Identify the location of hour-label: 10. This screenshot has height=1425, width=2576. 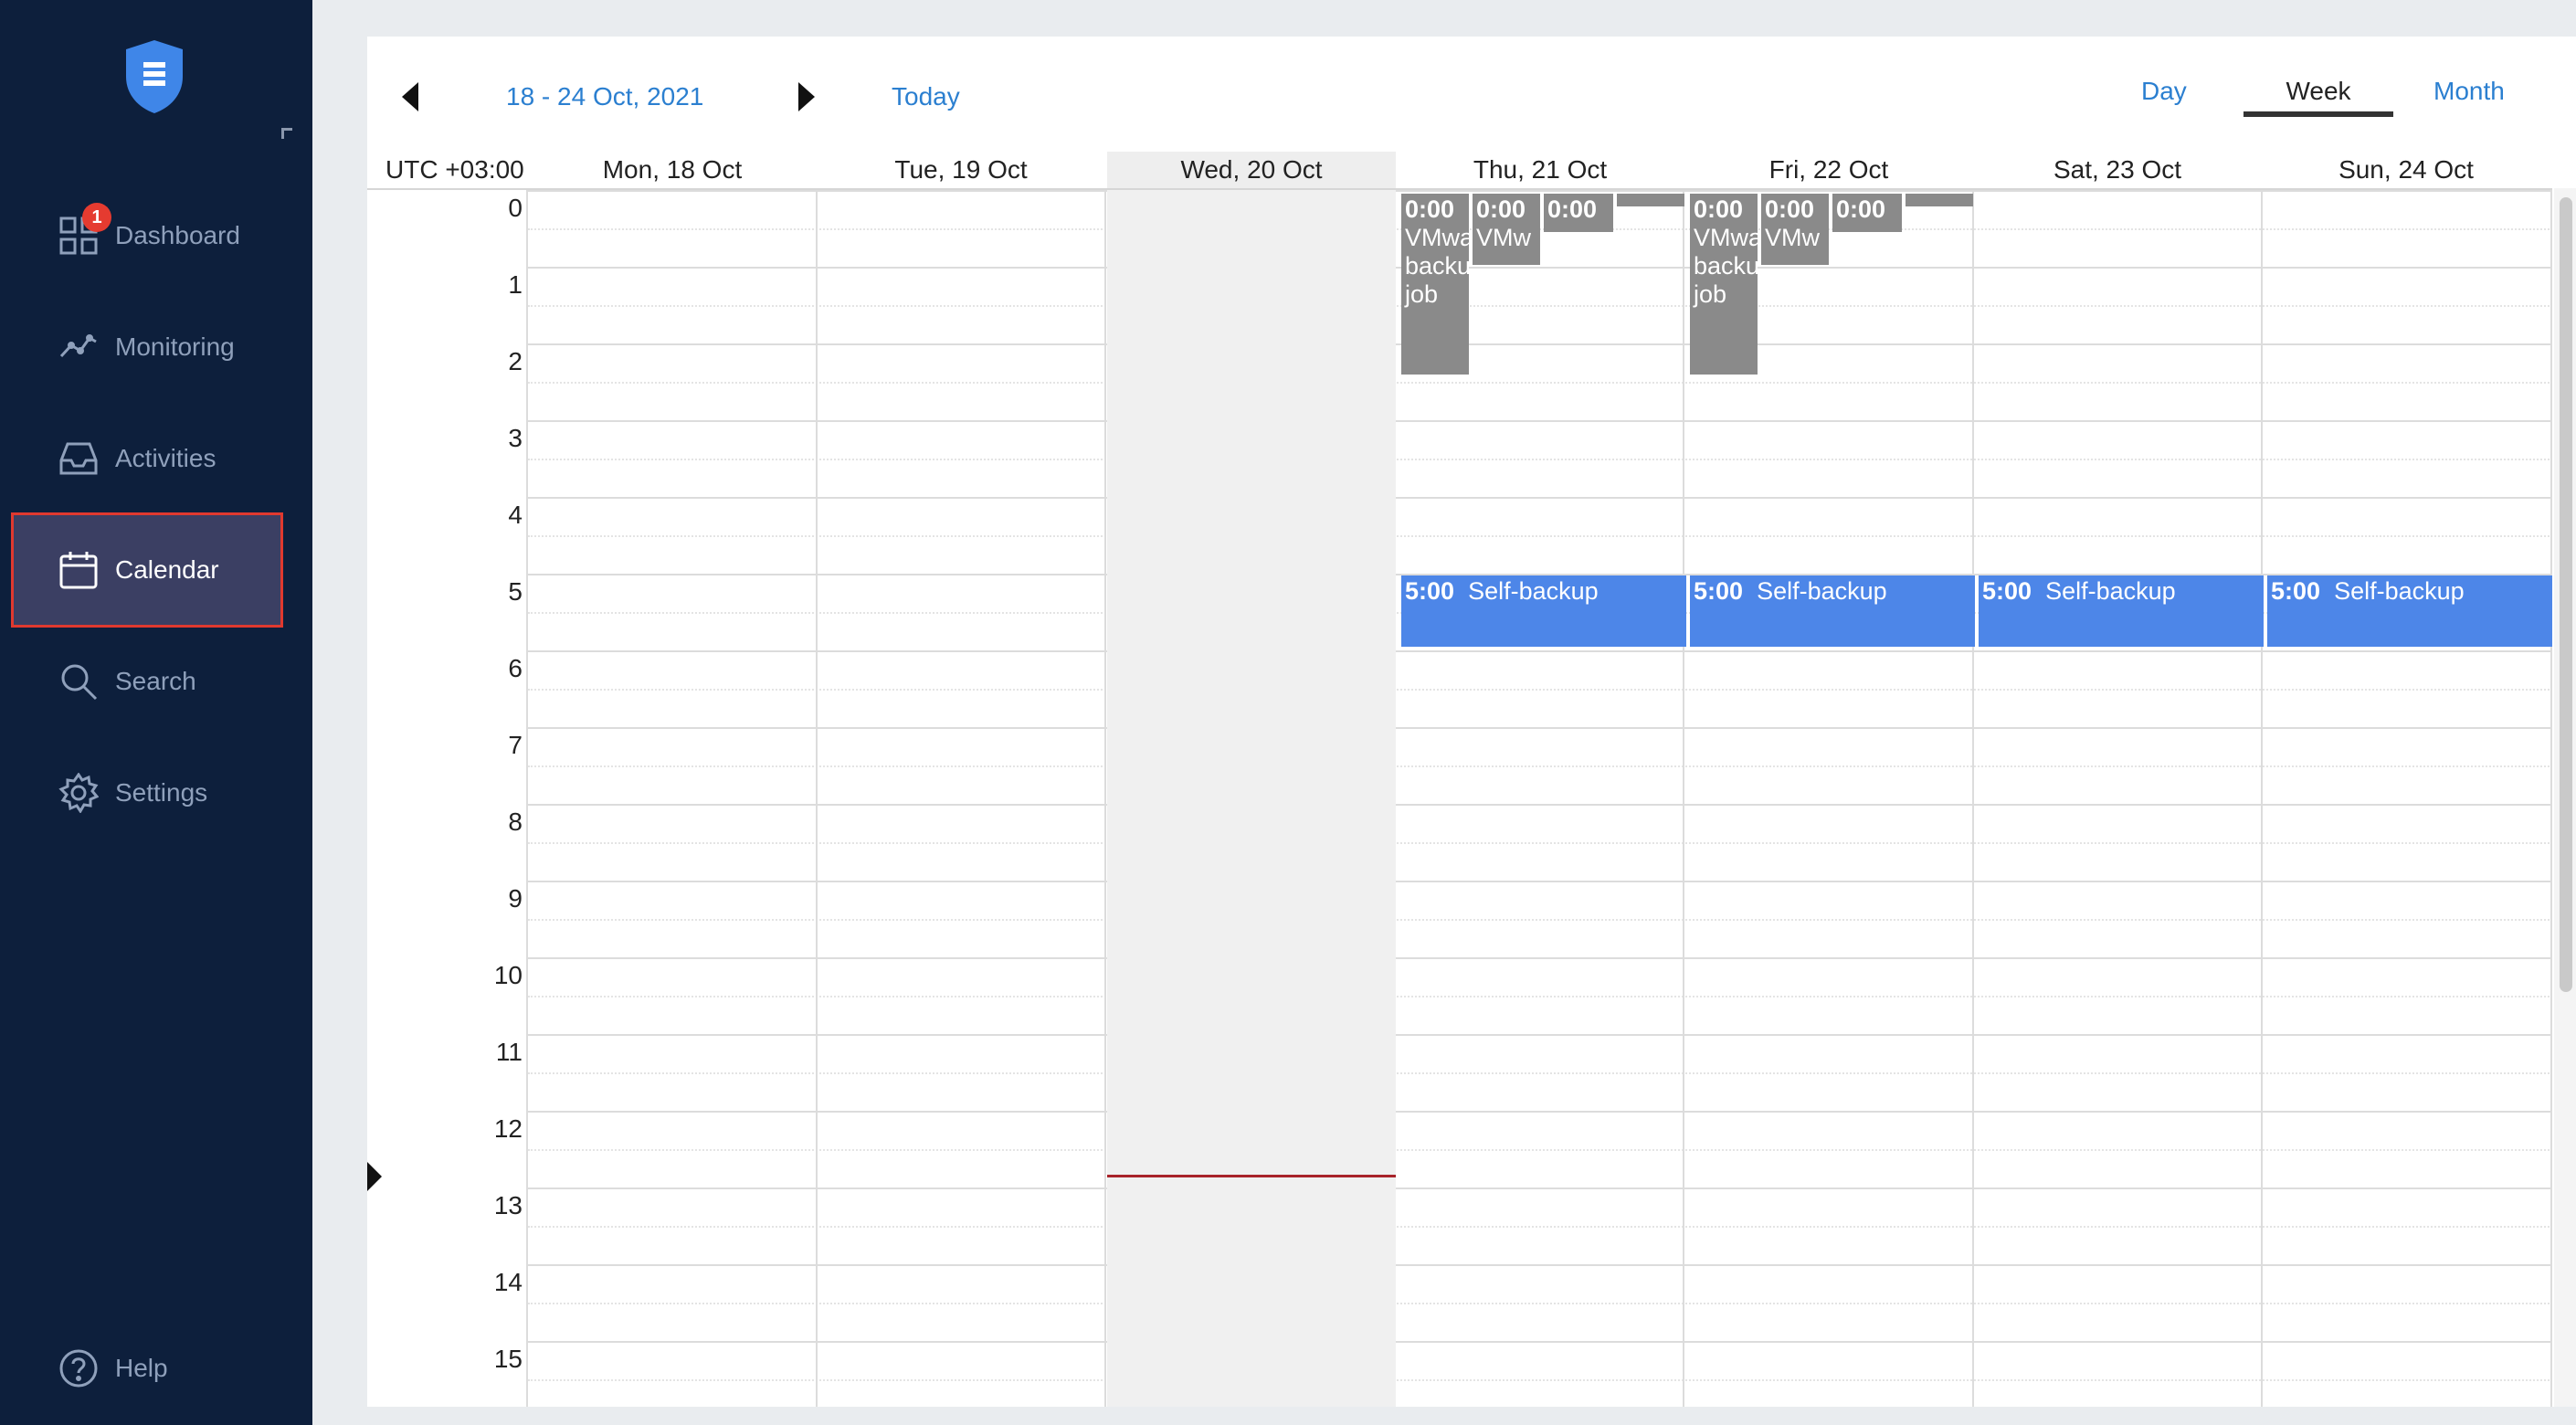
(508, 975).